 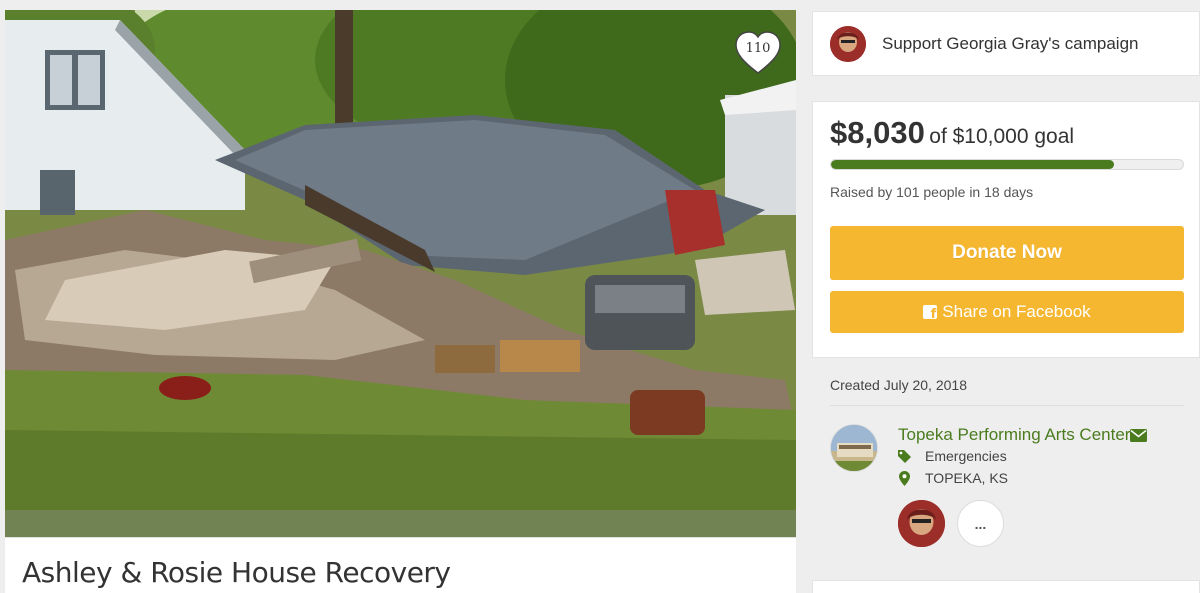 I want to click on share-on-facebook-button: Share on Facebook, so click(x=1007, y=312).